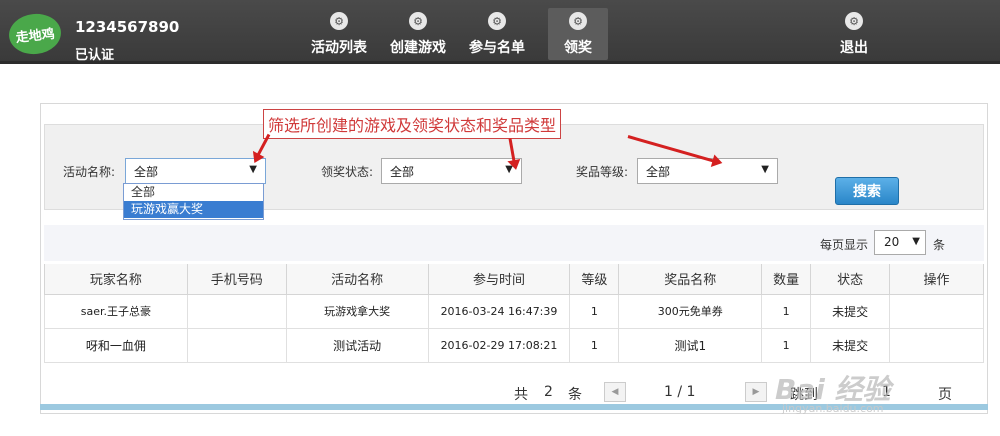 The width and height of the screenshot is (1000, 436). Describe the element at coordinates (418, 34) in the screenshot. I see `nav-create-game: ⚙ 创建游戏` at that location.